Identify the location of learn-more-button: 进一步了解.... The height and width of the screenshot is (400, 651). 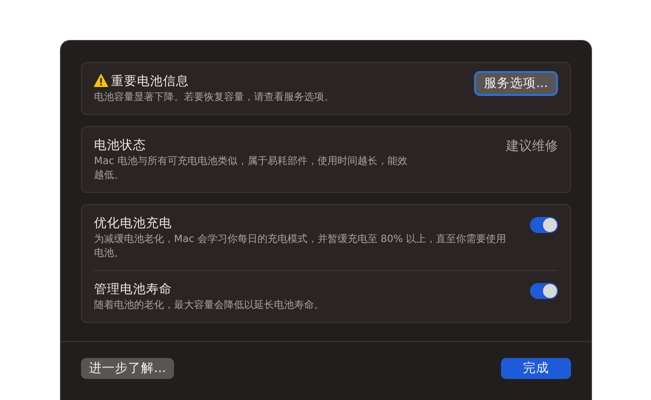
(127, 368).